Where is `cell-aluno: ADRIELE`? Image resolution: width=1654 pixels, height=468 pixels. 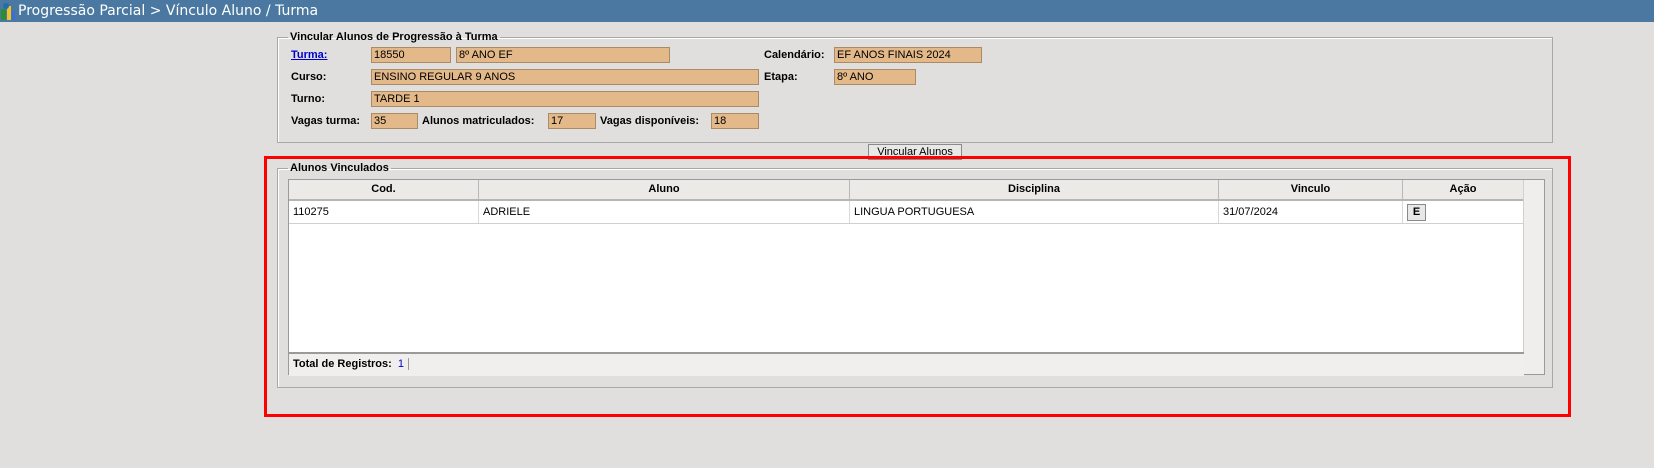
cell-aluno: ADRIELE is located at coordinates (664, 212).